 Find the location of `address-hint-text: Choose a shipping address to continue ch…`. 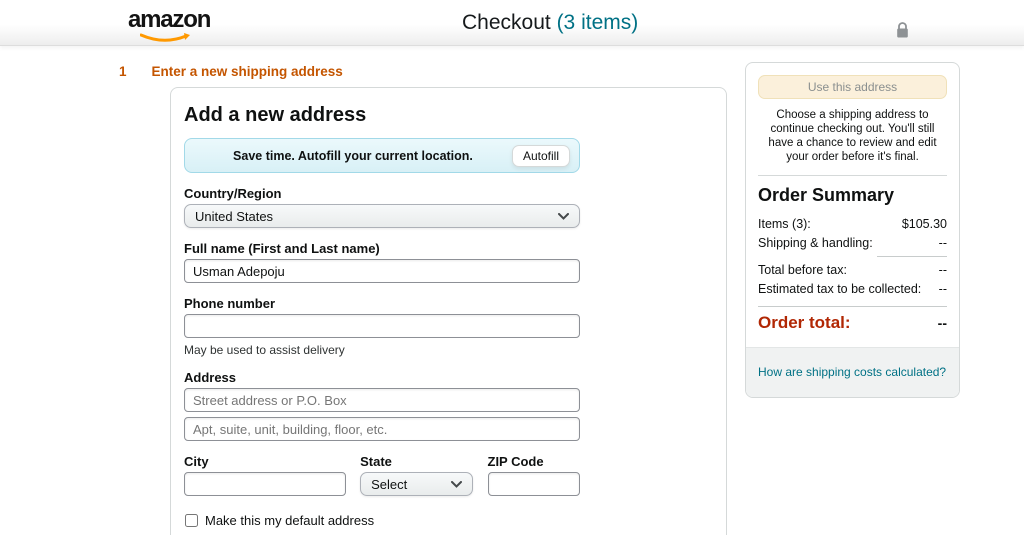

address-hint-text: Choose a shipping address to continue ch… is located at coordinates (852, 136).